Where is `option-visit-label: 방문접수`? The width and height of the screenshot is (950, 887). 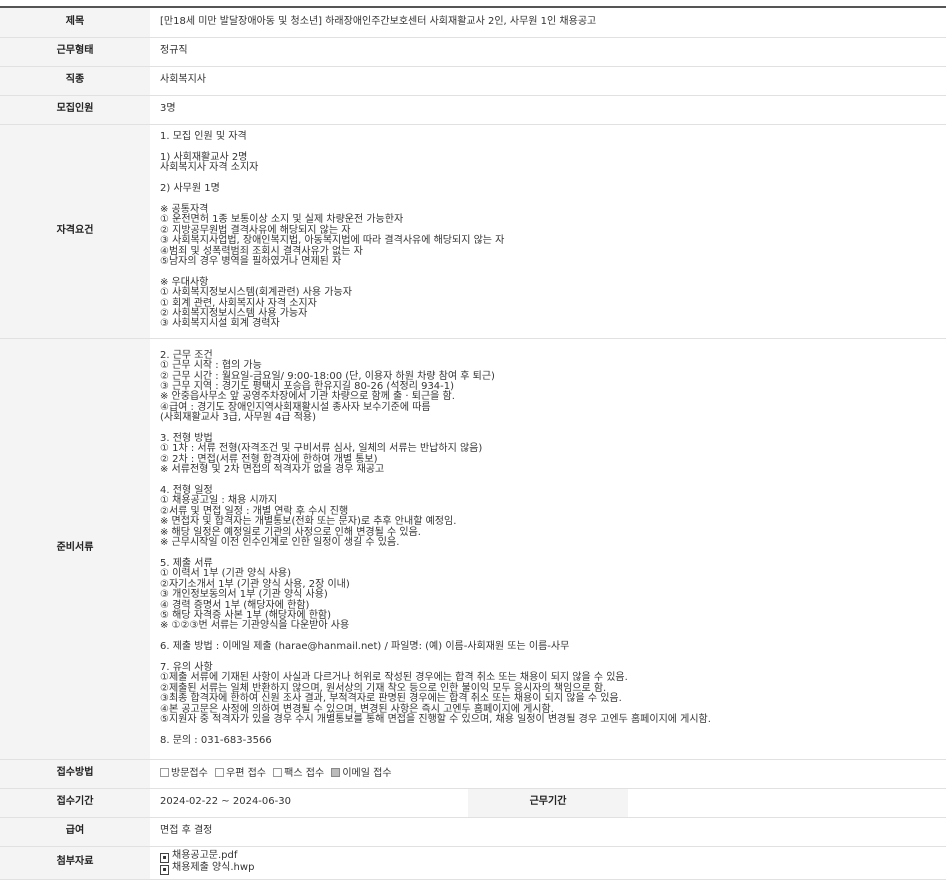 option-visit-label: 방문접수 is located at coordinates (189, 773).